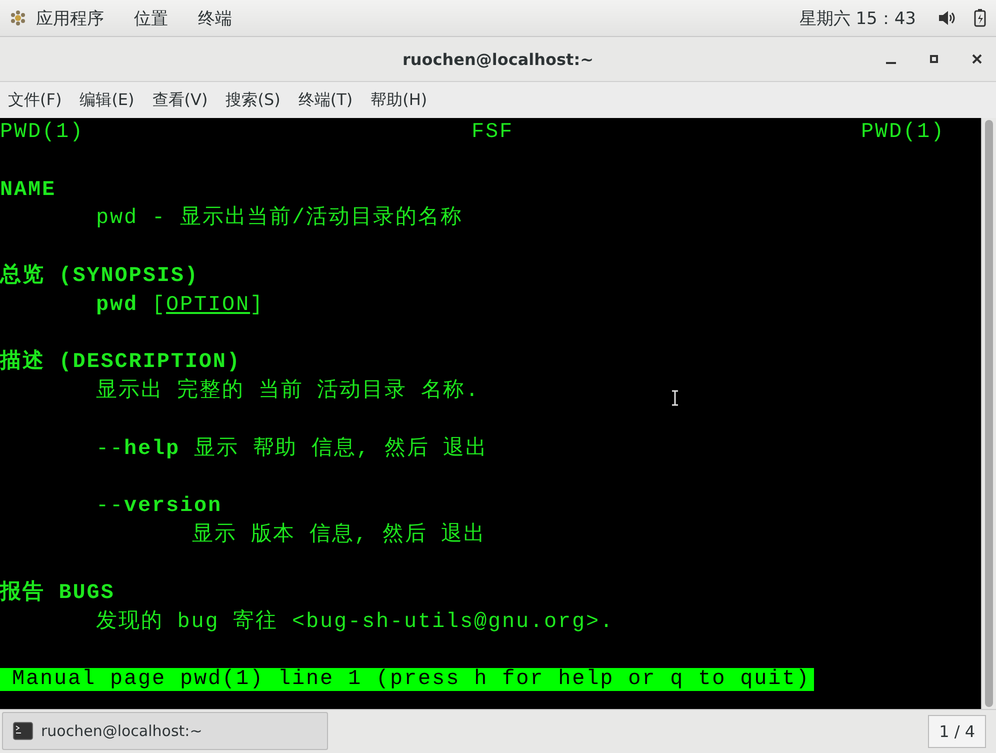 The width and height of the screenshot is (996, 753). Describe the element at coordinates (492, 133) in the screenshot. I see `man-header: FSF` at that location.